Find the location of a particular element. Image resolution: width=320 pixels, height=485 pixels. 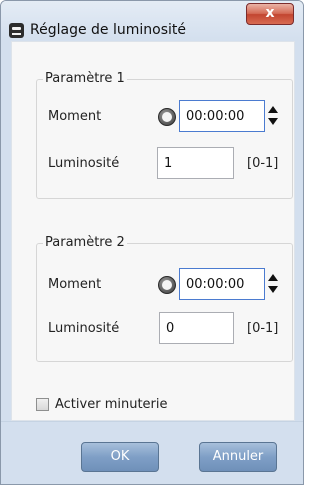

timer-checkbox is located at coordinates (42, 404).